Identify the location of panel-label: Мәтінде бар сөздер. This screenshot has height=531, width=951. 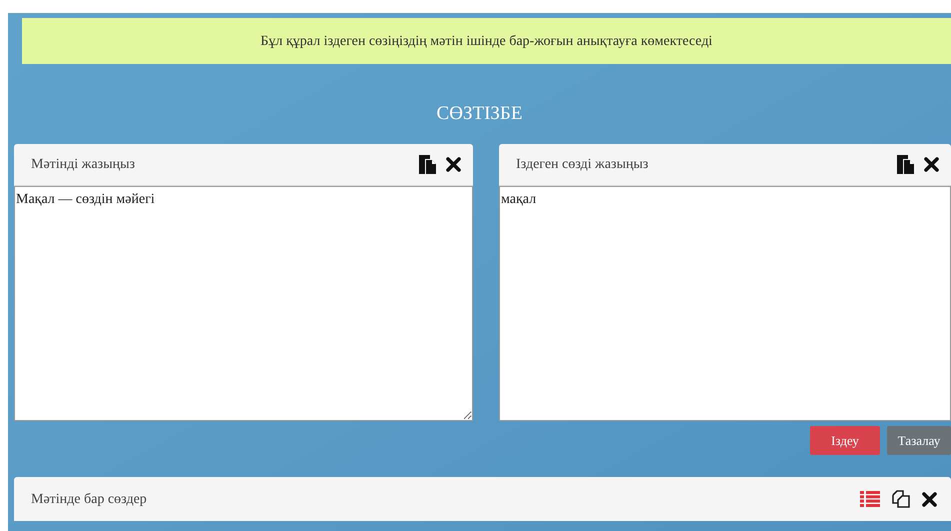
(89, 499).